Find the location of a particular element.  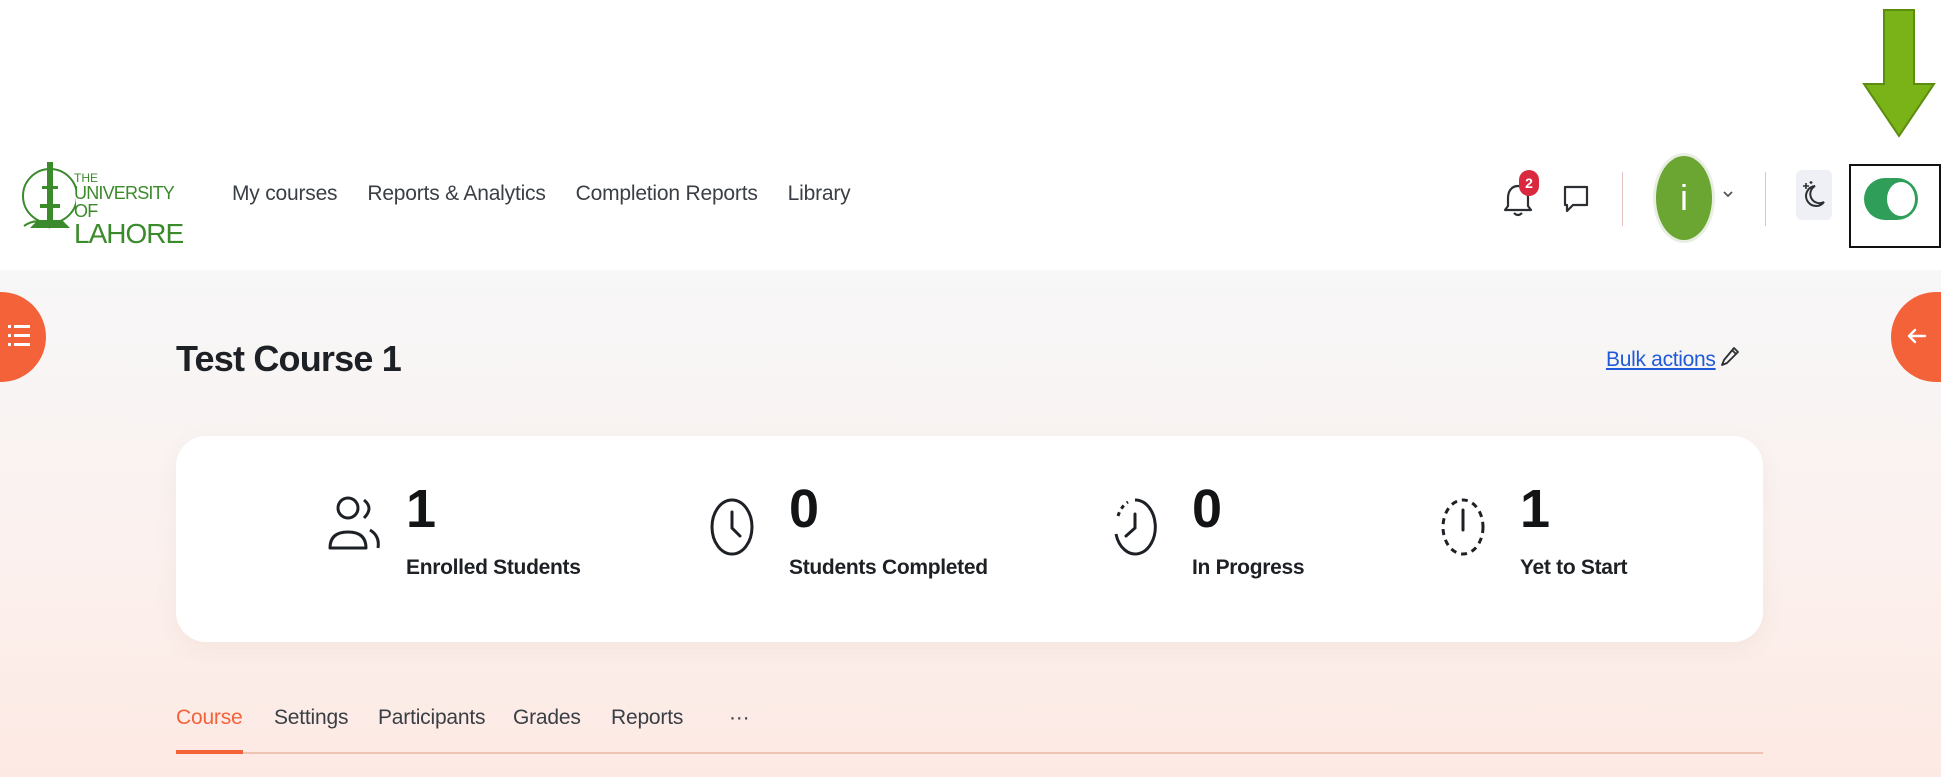

stat-label: Students Completed is located at coordinates (888, 567).